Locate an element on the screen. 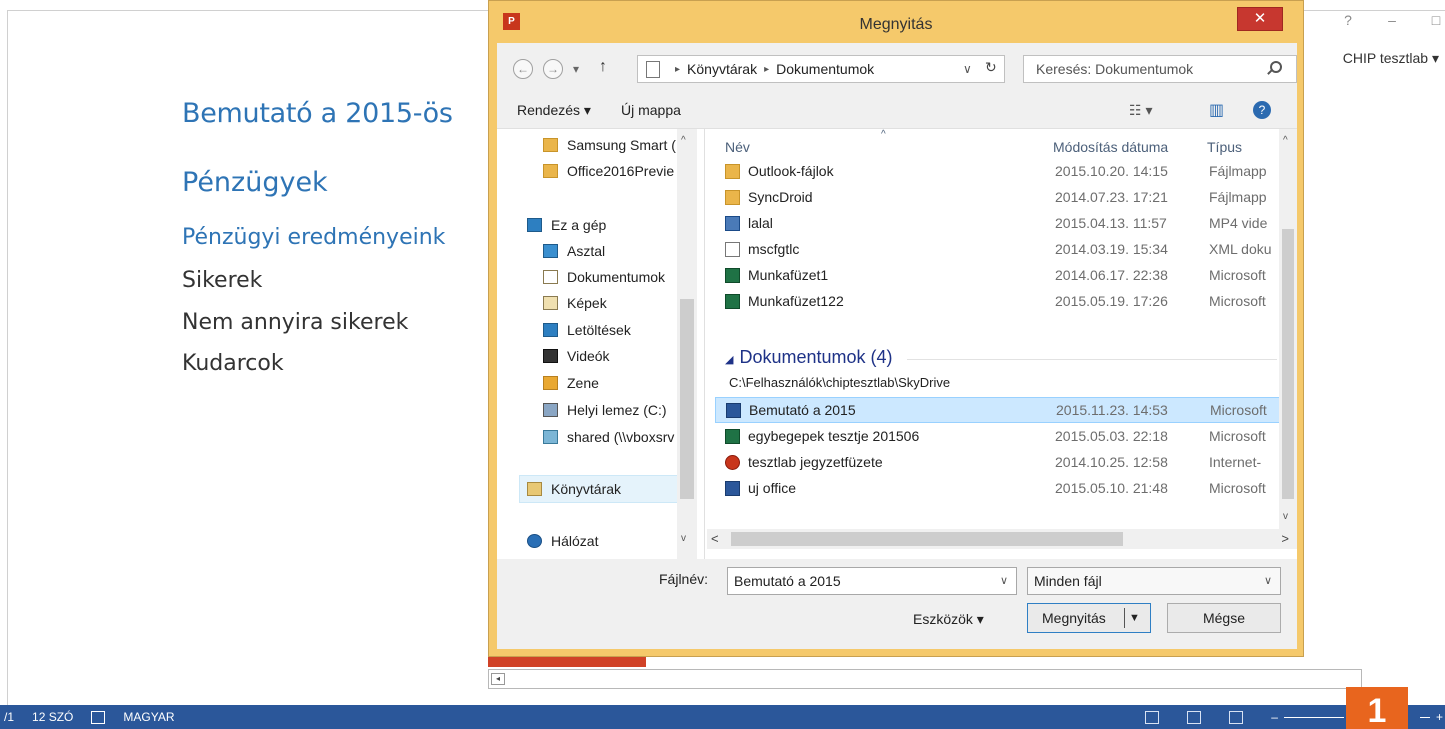 Image resolution: width=1445 pixels, height=729 pixels. tools-button: Eszközök ▾ is located at coordinates (948, 619).